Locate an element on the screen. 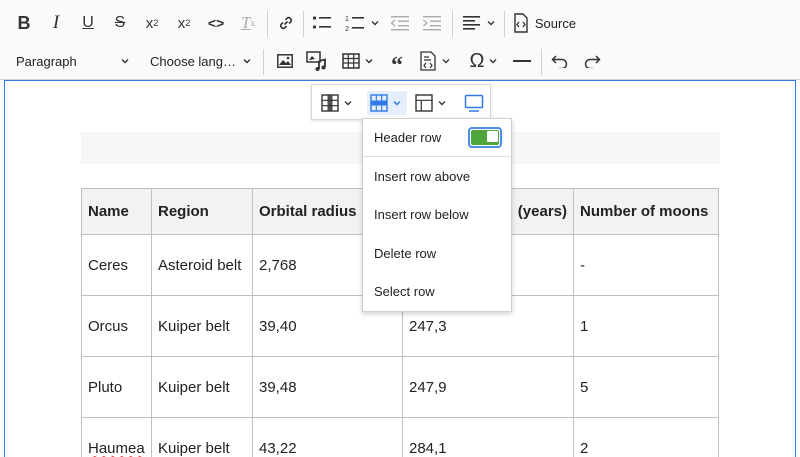  align-left-icon is located at coordinates (471, 23).